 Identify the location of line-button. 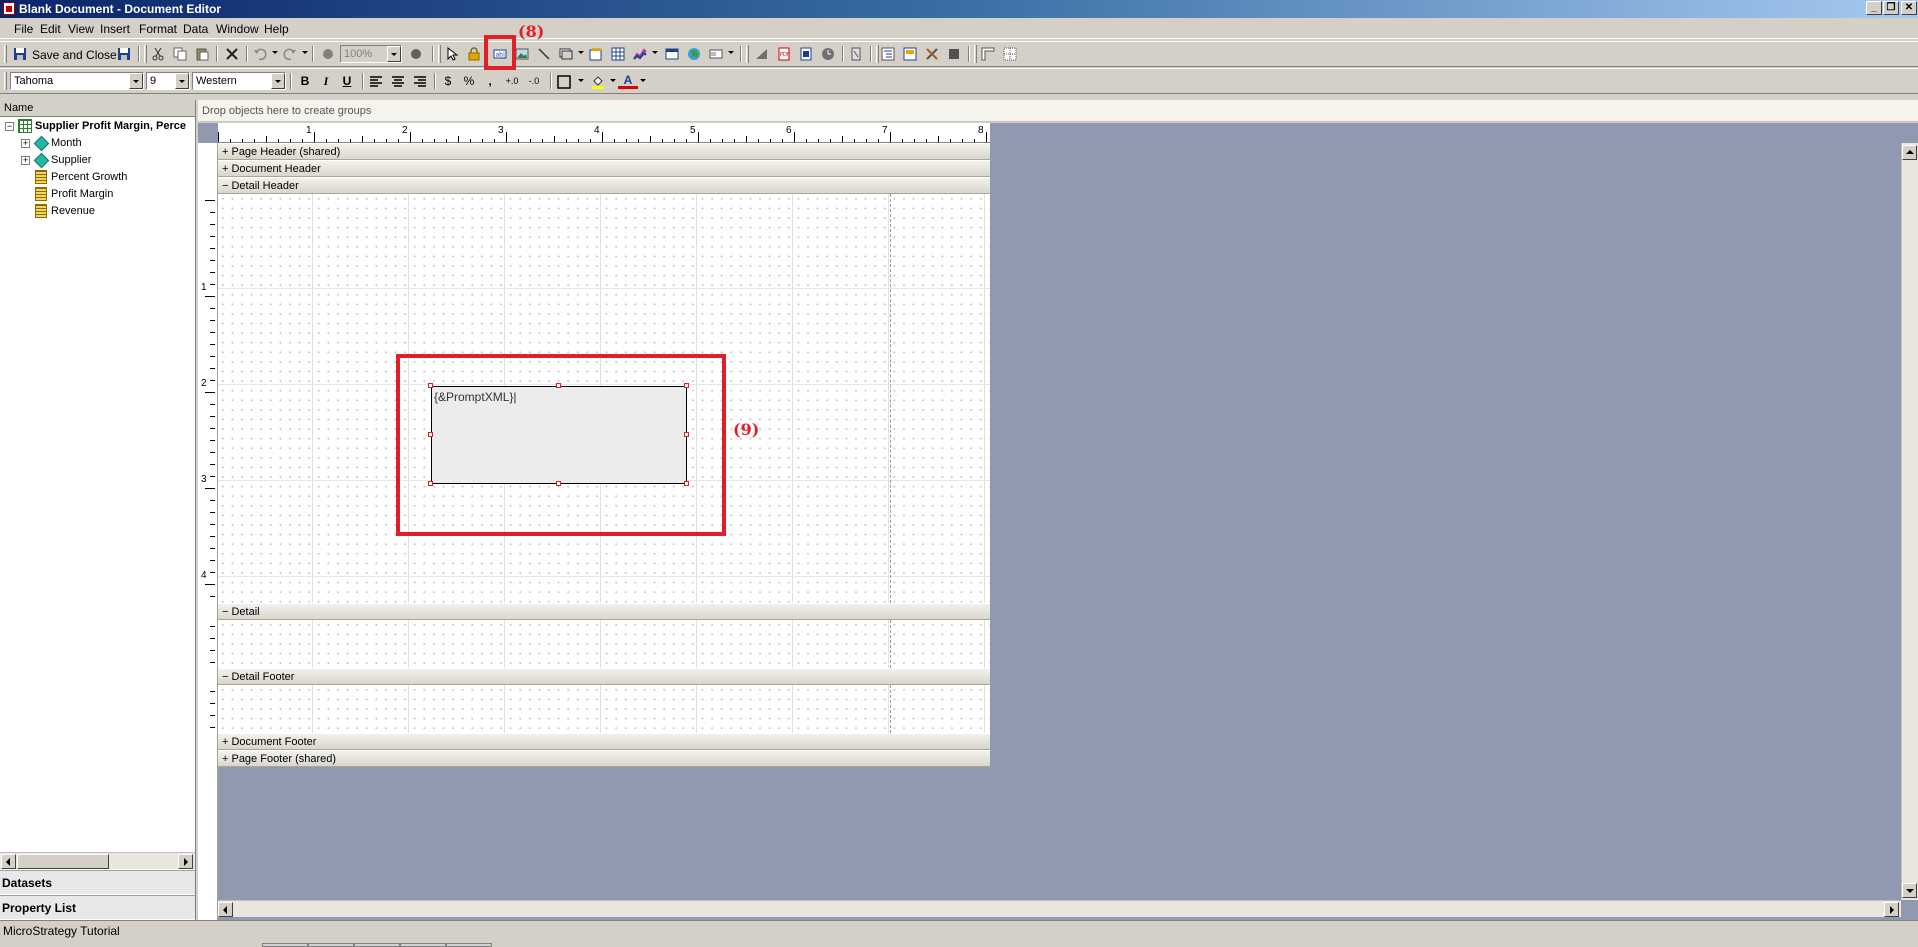
(544, 54).